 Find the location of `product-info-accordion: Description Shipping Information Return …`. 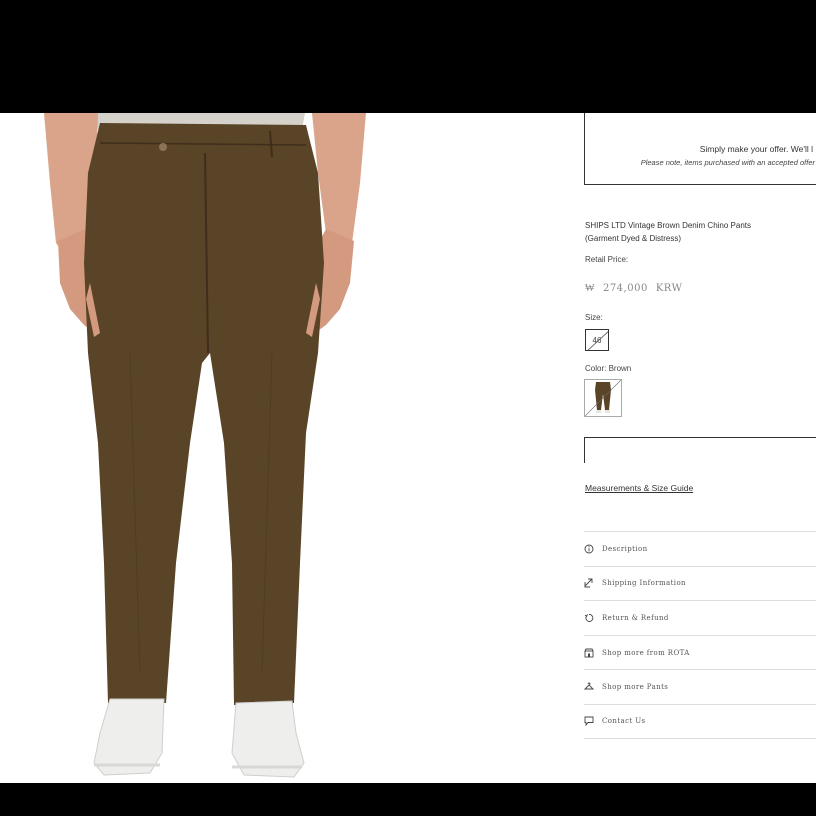

product-info-accordion: Description Shipping Information Return … is located at coordinates (700, 635).